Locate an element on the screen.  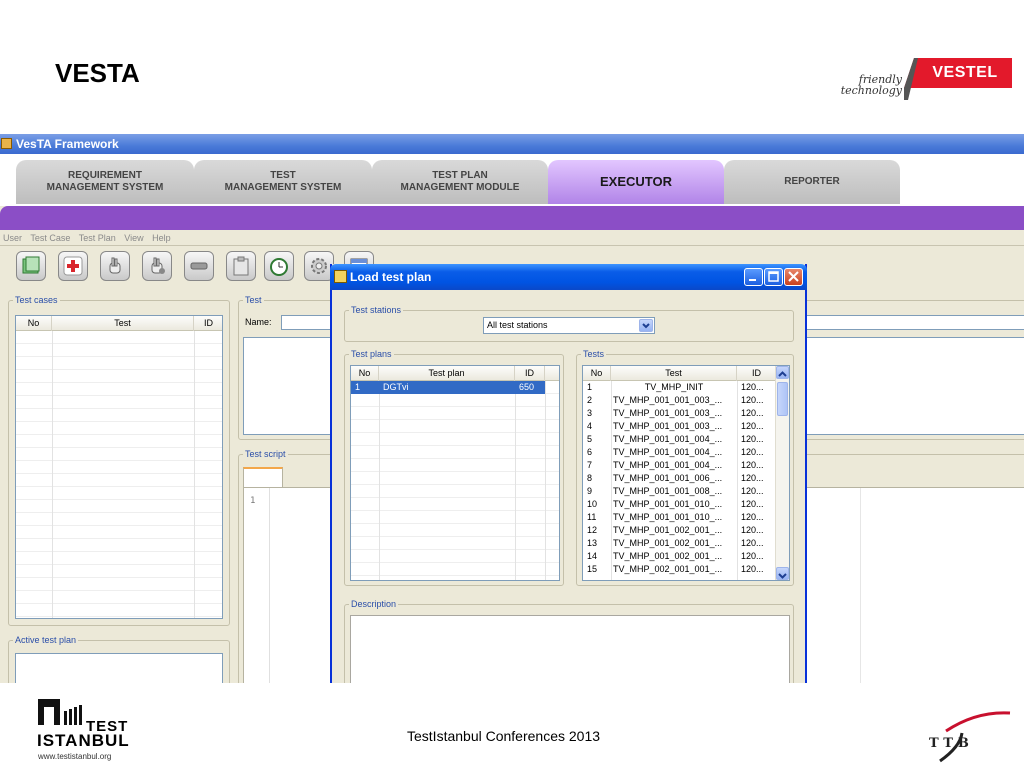
clipboard-button is located at coordinates (241, 266).